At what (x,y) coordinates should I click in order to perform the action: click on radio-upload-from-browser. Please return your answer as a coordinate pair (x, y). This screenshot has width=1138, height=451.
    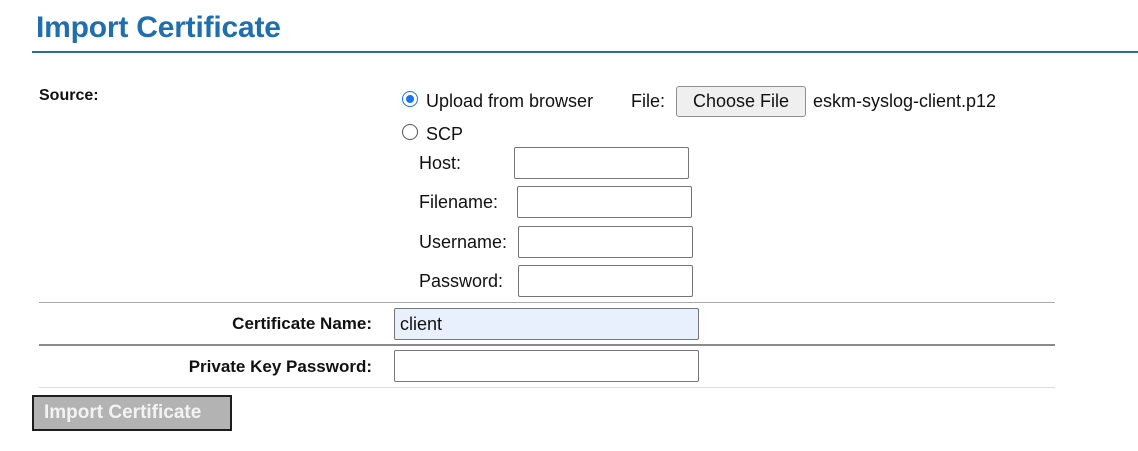
    Looking at the image, I should click on (410, 99).